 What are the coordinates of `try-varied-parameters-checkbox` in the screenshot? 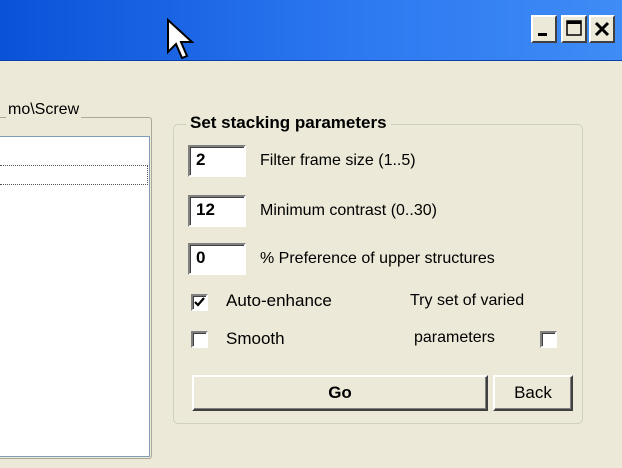 It's located at (548, 339).